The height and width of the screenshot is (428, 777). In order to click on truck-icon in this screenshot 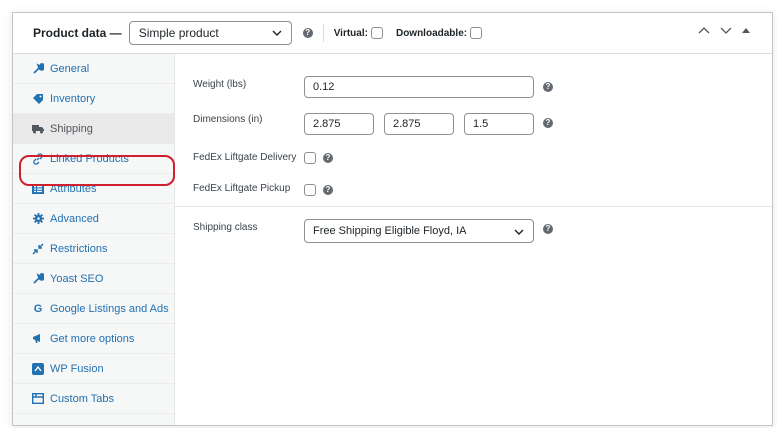, I will do `click(38, 129)`.